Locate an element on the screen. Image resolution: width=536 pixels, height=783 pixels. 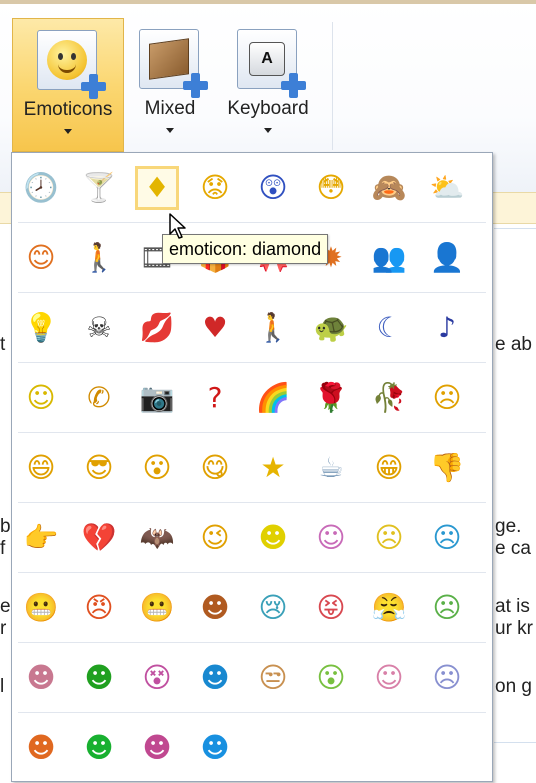
emoticon-skull: ☠ is located at coordinates (99, 328).